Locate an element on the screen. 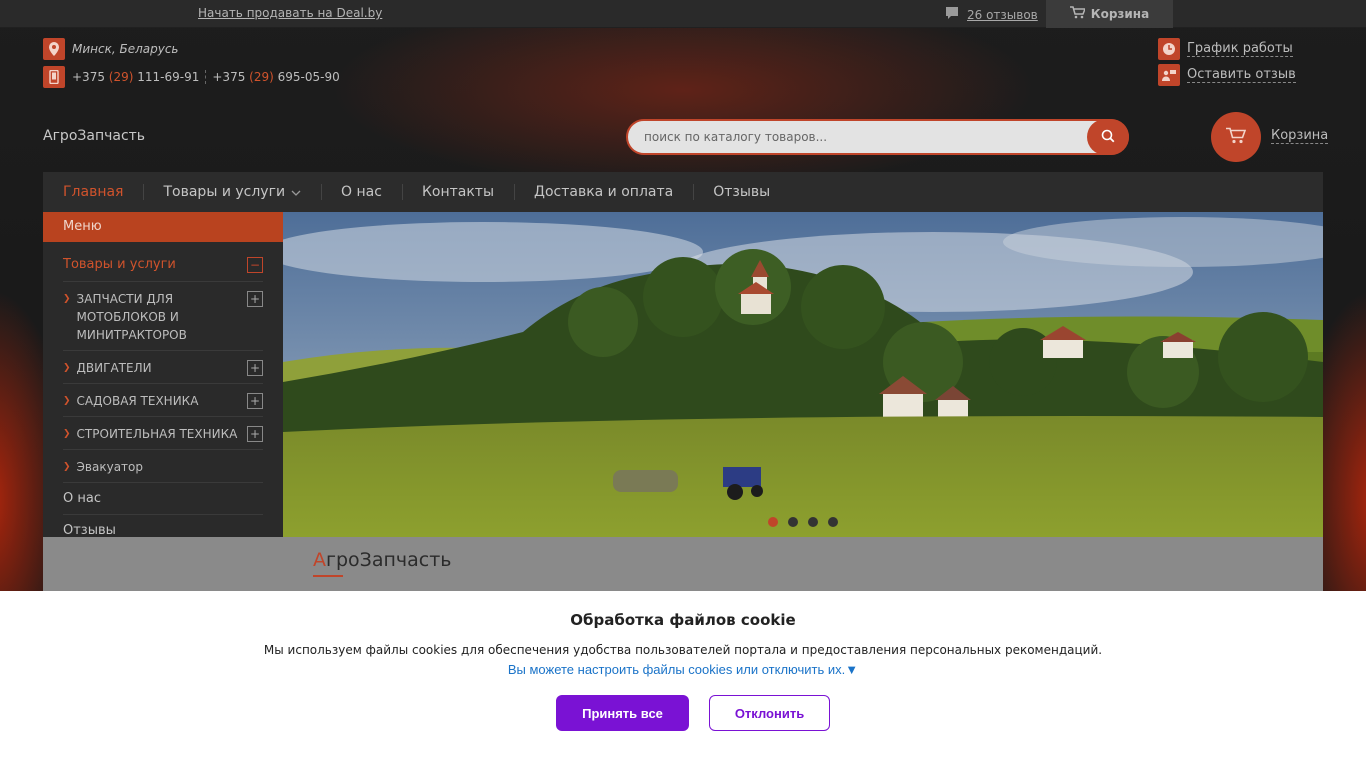 This screenshot has width=1366, height=768. mobile-phone-icon is located at coordinates (54, 77).